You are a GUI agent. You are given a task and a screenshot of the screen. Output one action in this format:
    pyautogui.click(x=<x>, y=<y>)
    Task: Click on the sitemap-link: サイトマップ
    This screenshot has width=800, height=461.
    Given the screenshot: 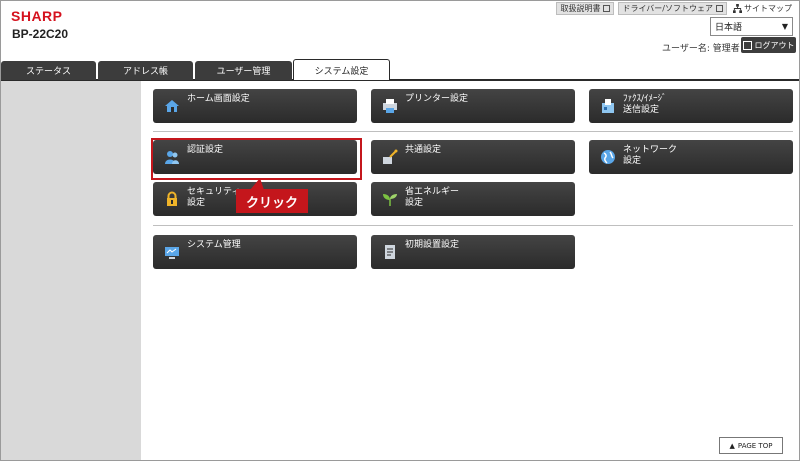 What is the action you would take?
    pyautogui.click(x=762, y=8)
    